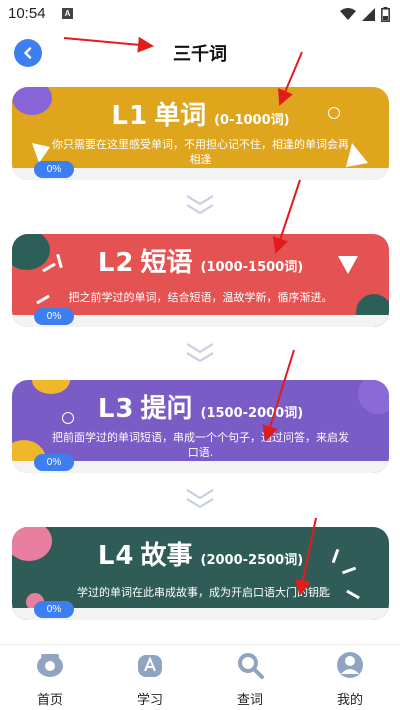 The width and height of the screenshot is (400, 710). I want to click on study-icon, so click(150, 666).